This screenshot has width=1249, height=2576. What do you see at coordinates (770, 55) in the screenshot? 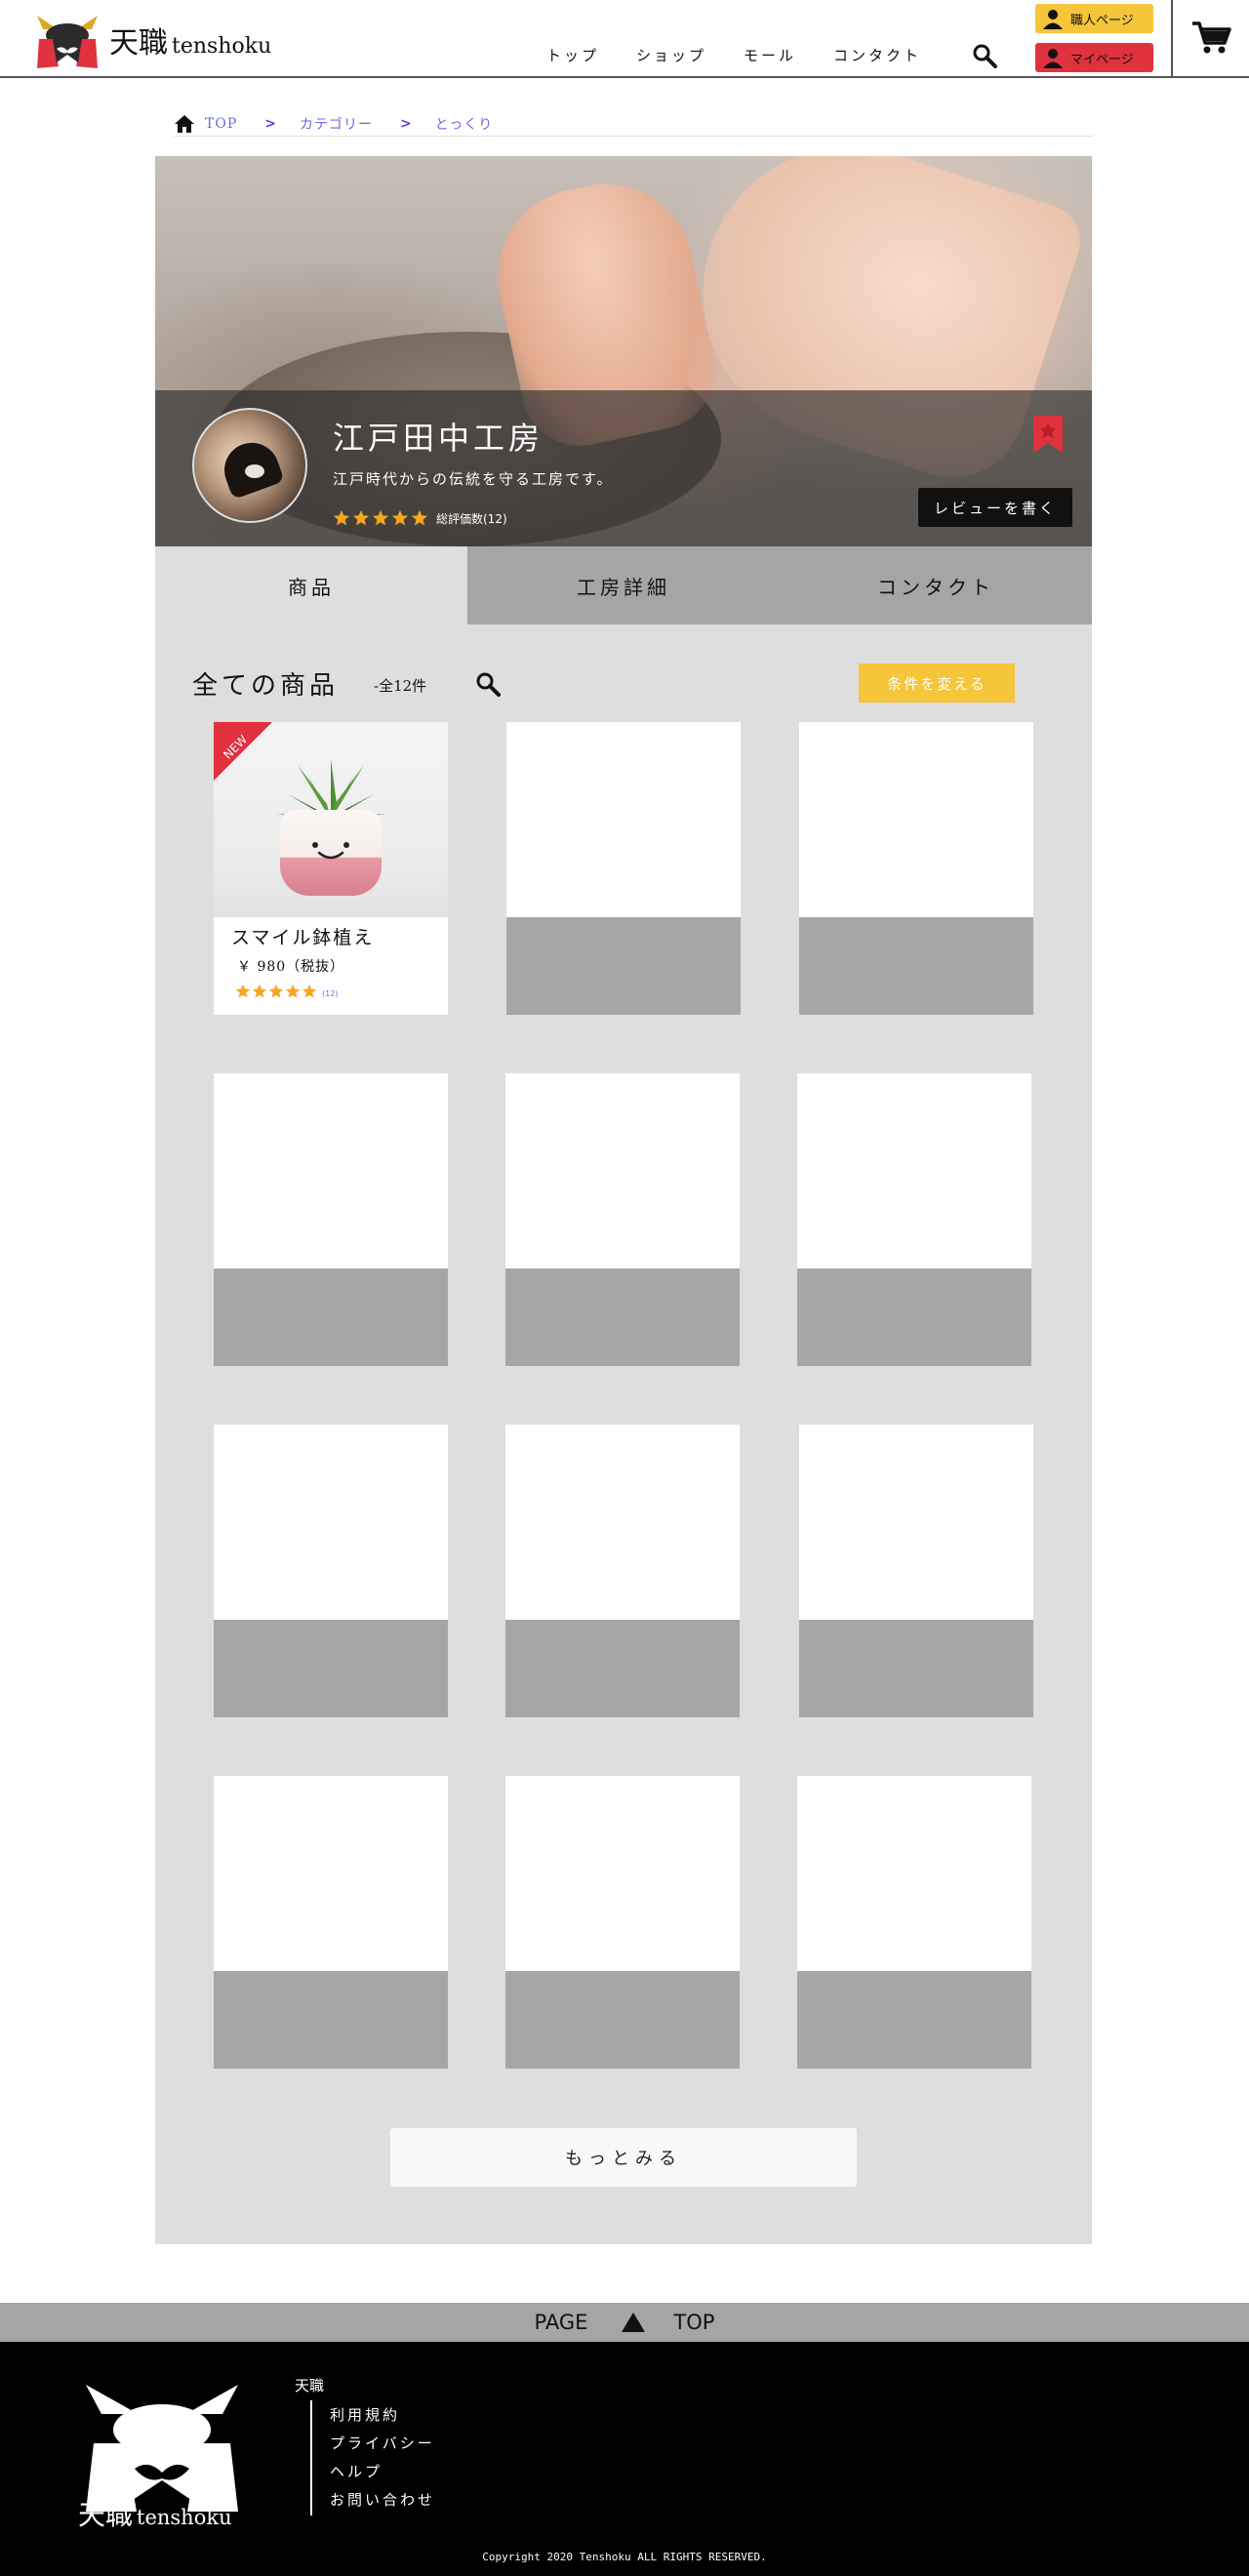
I see `nav-mall: モール` at bounding box center [770, 55].